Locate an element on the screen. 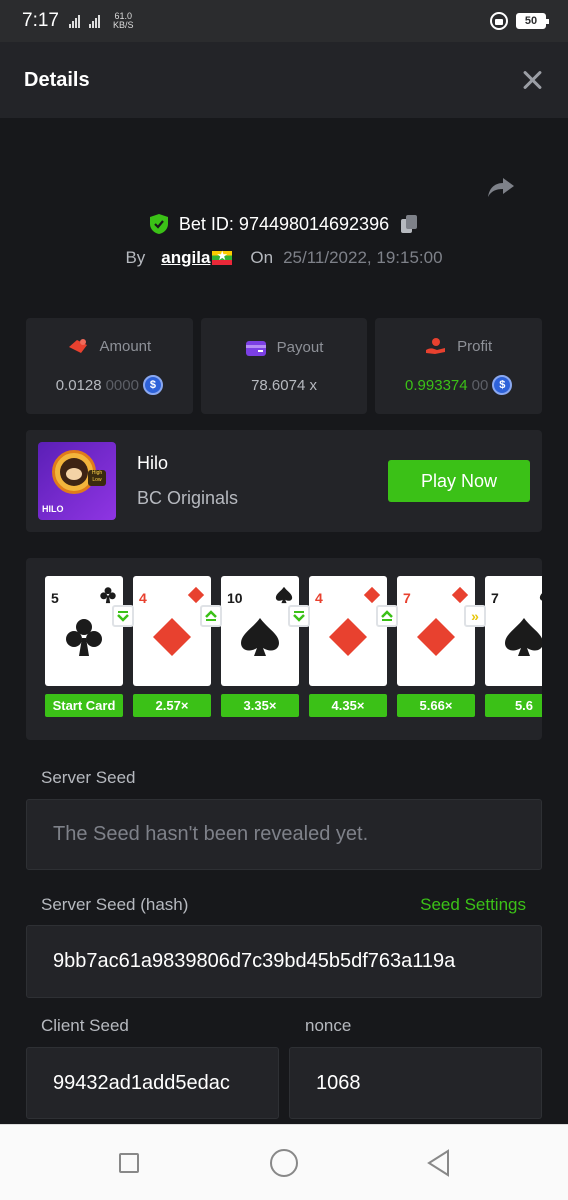  copy-icon is located at coordinates (409, 224).